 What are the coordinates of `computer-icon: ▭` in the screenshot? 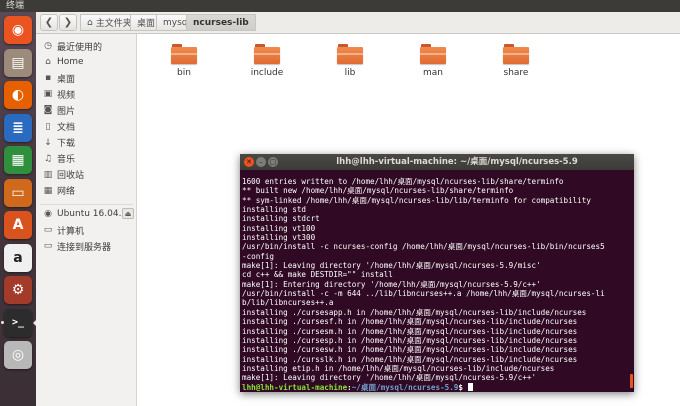 It's located at (48, 230).